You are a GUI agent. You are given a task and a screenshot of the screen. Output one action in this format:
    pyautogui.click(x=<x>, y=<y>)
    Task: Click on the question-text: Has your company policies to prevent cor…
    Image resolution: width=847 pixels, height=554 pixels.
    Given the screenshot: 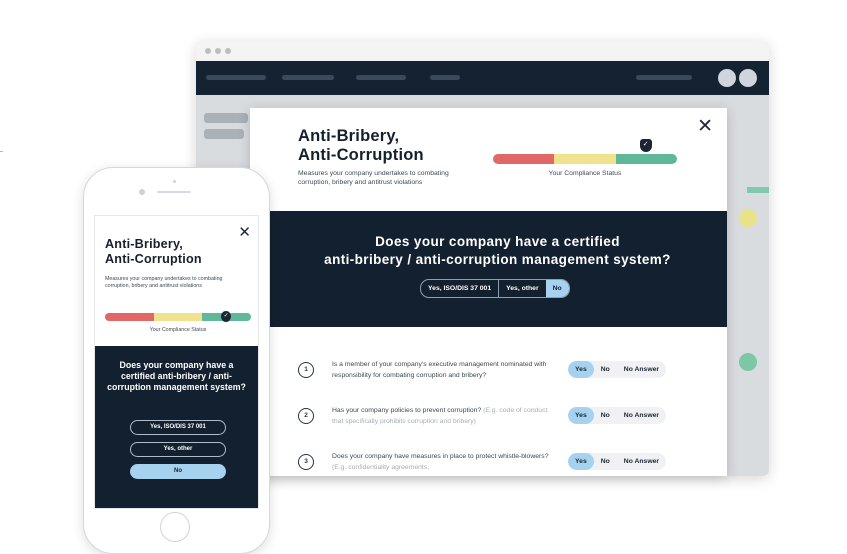 What is the action you would take?
    pyautogui.click(x=442, y=416)
    